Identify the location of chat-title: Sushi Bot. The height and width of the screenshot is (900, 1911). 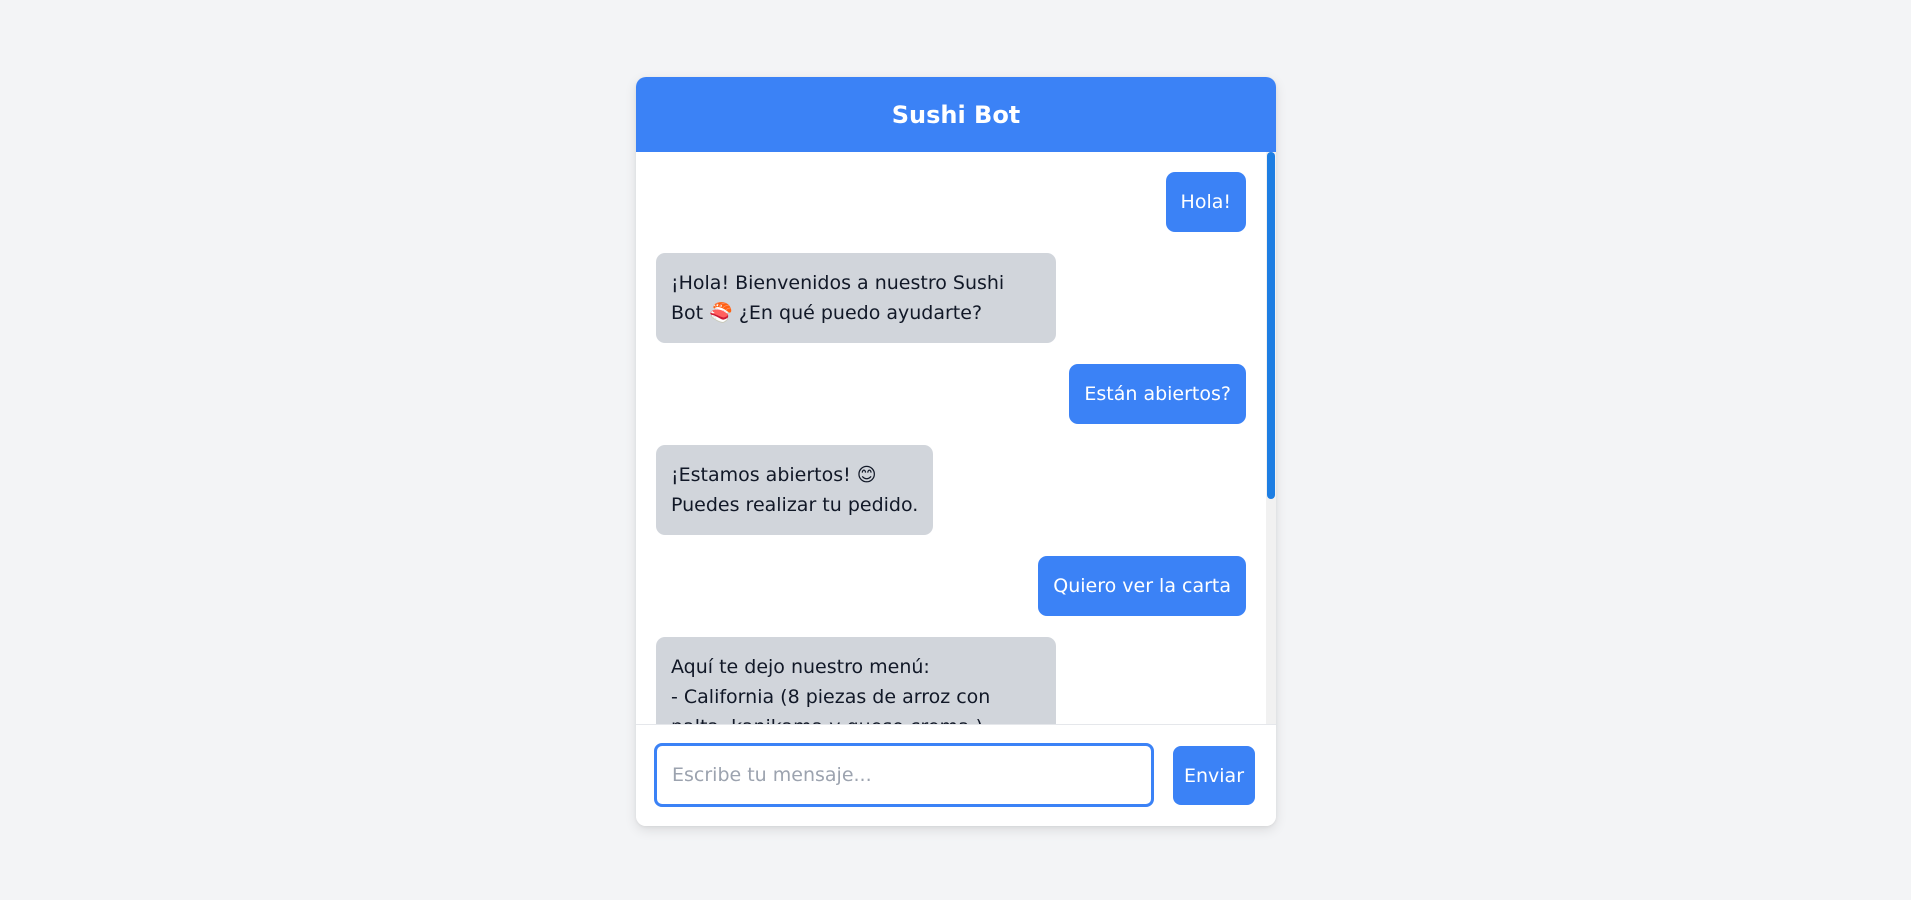
(956, 114).